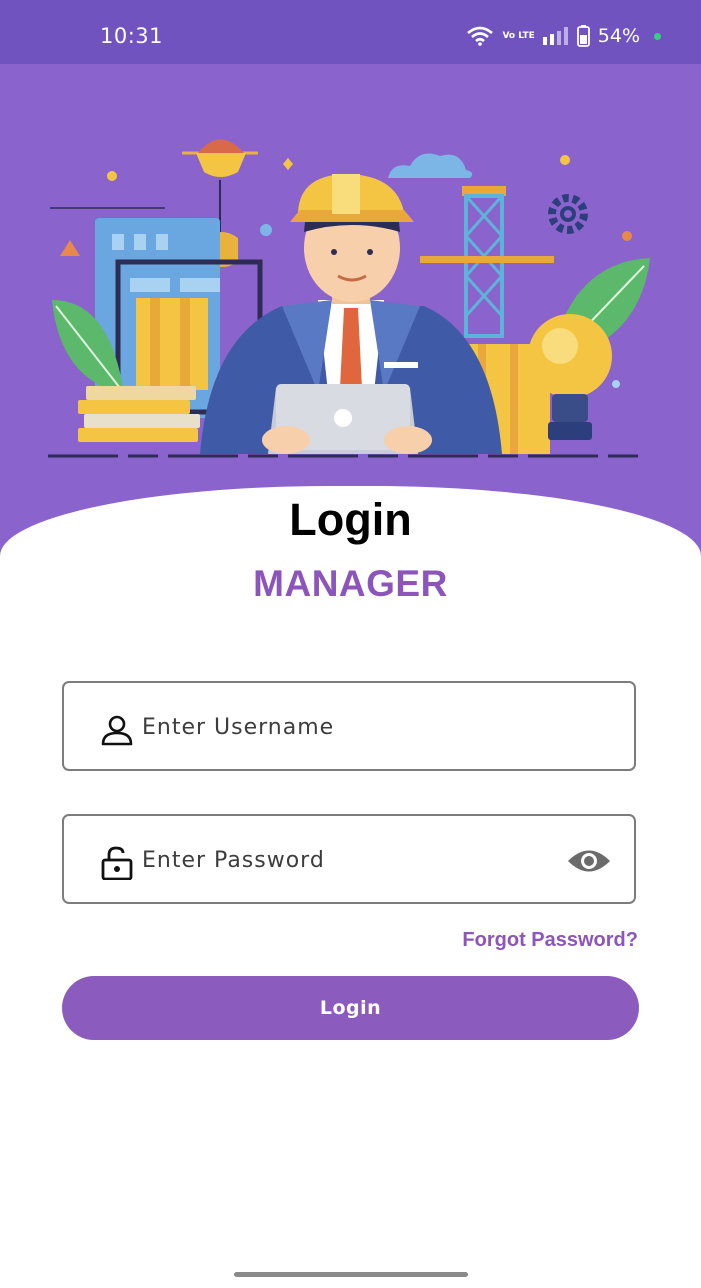 Image resolution: width=701 pixels, height=1288 pixels. I want to click on username-field, so click(349, 726).